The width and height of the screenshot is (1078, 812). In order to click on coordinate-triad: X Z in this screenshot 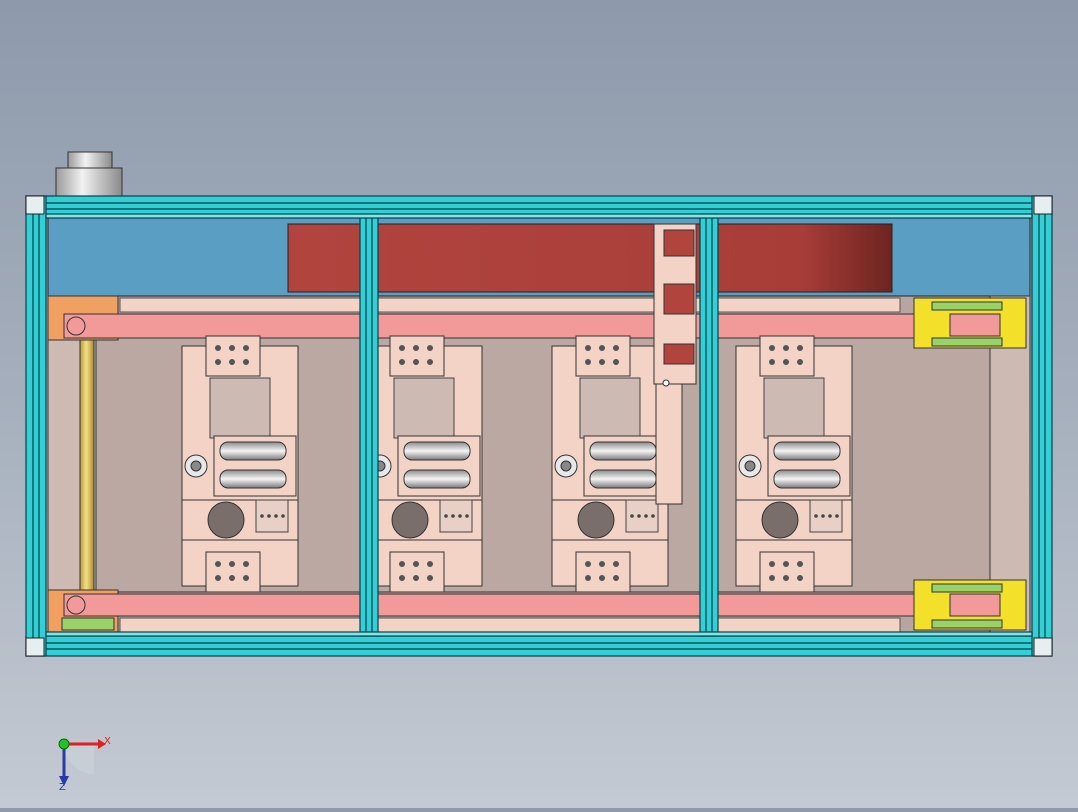, I will do `click(84, 764)`.